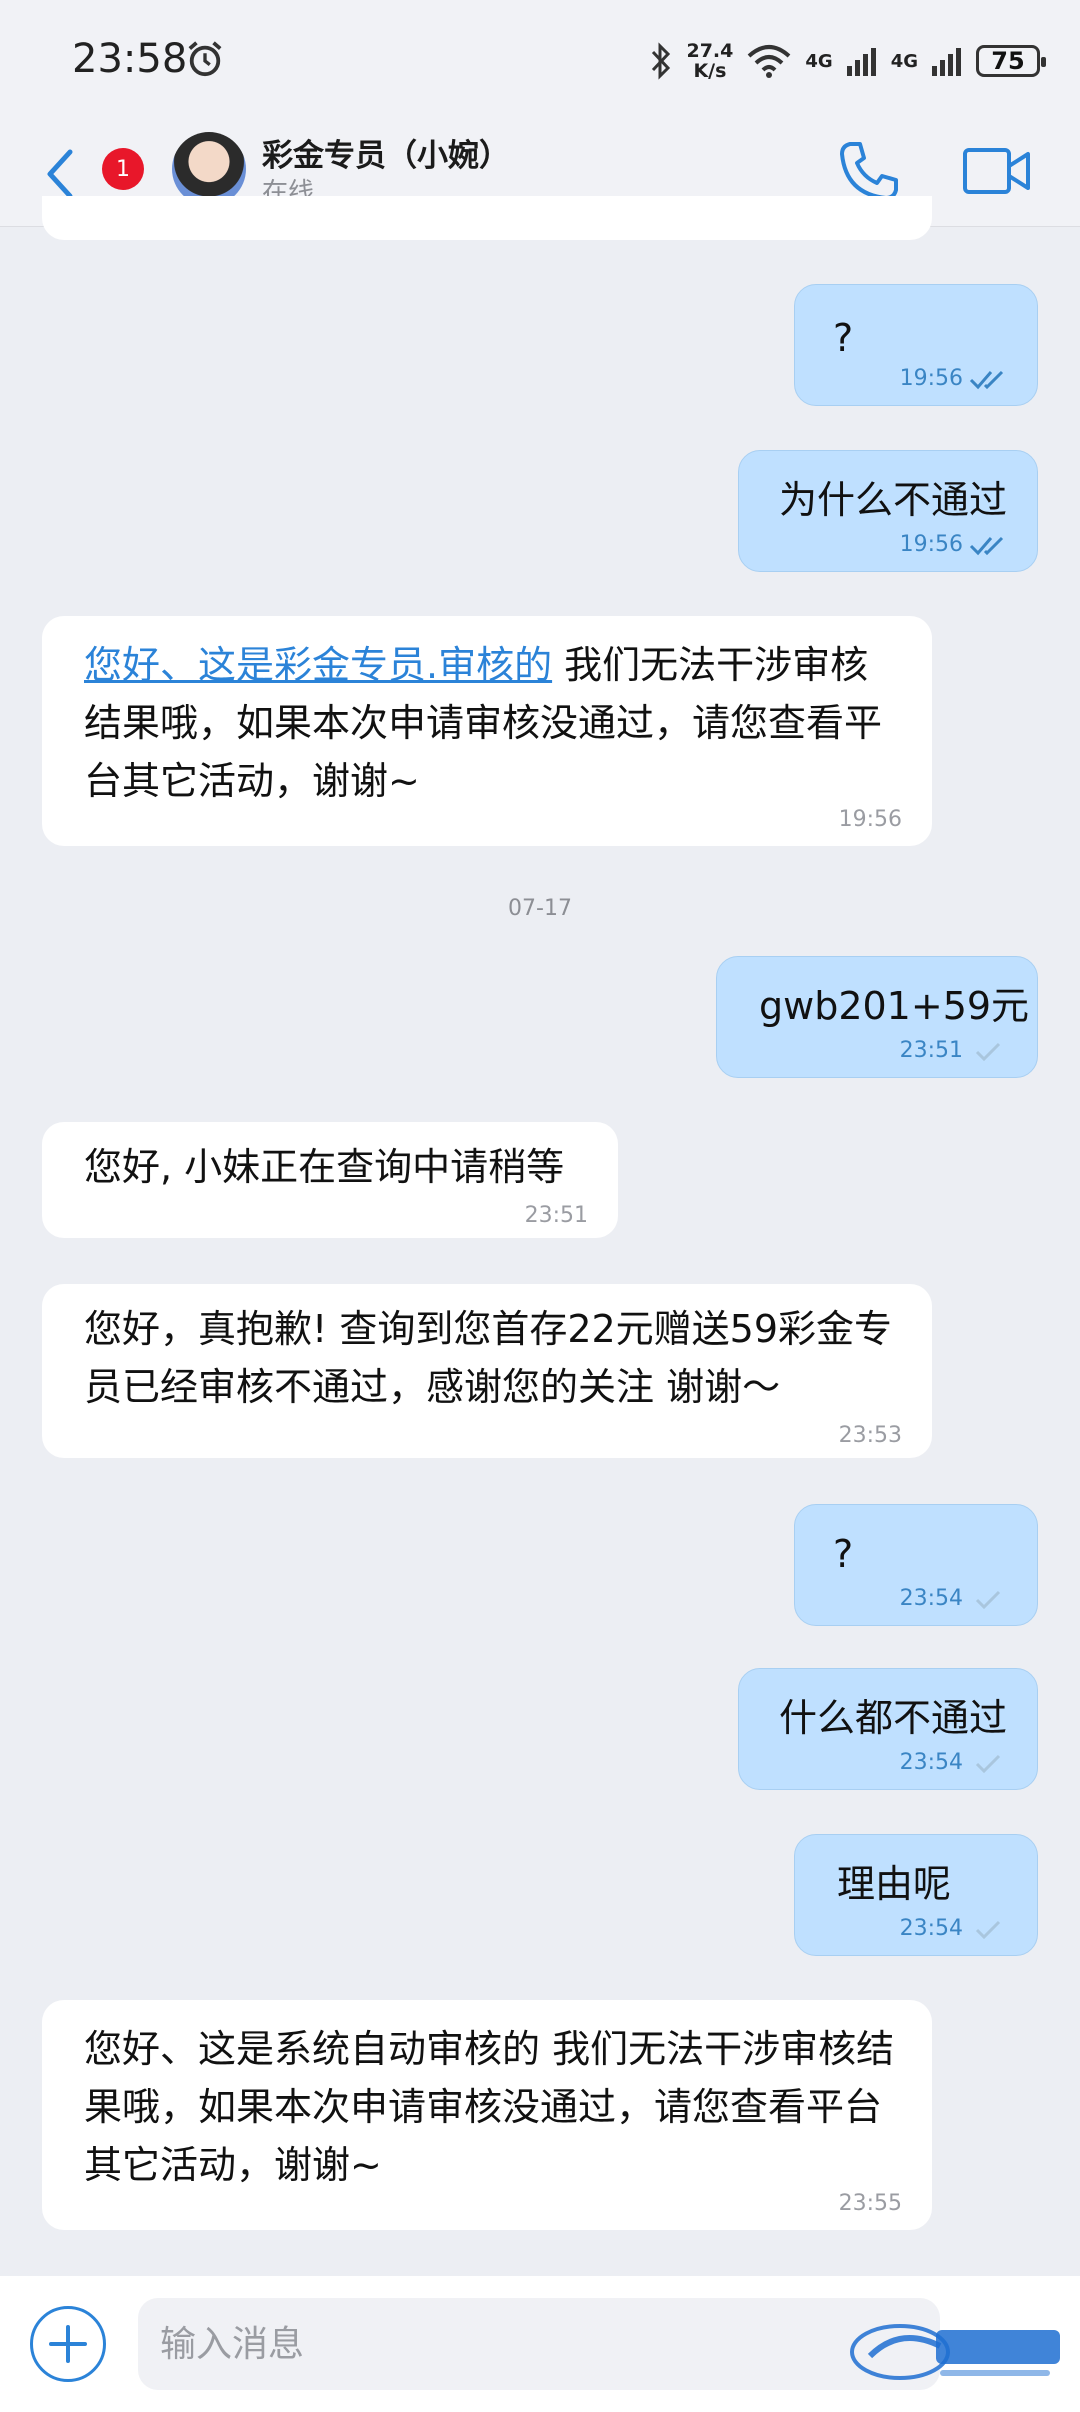  I want to click on wifi-icon, so click(769, 61).